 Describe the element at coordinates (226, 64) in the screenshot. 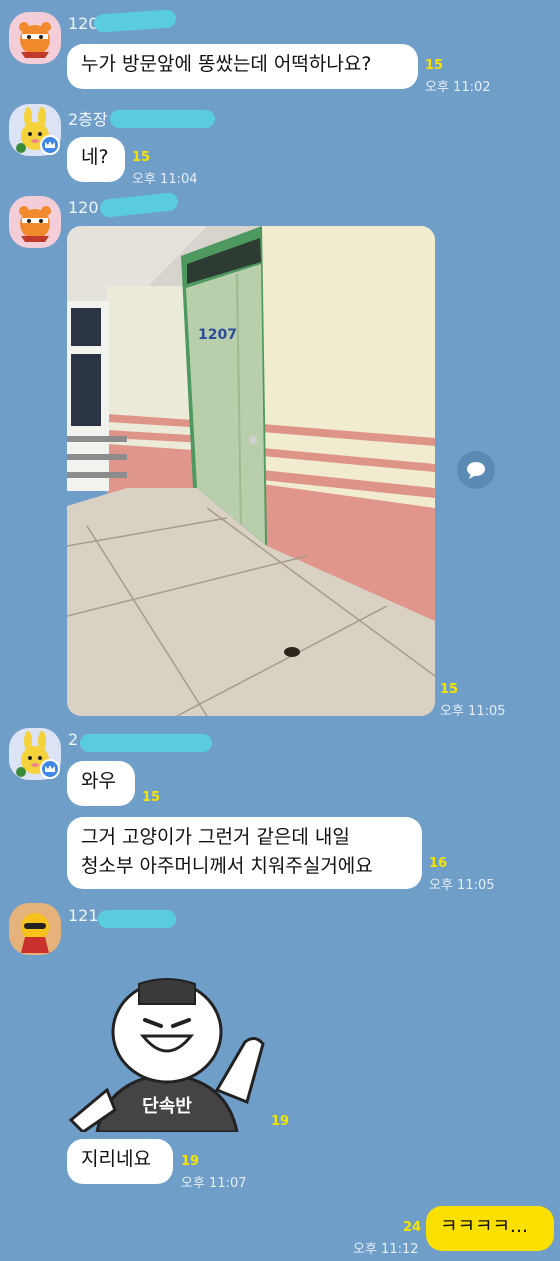

I see `message-text: 누가 방문앞에 똥쌌는데 어떡하나요?` at that location.